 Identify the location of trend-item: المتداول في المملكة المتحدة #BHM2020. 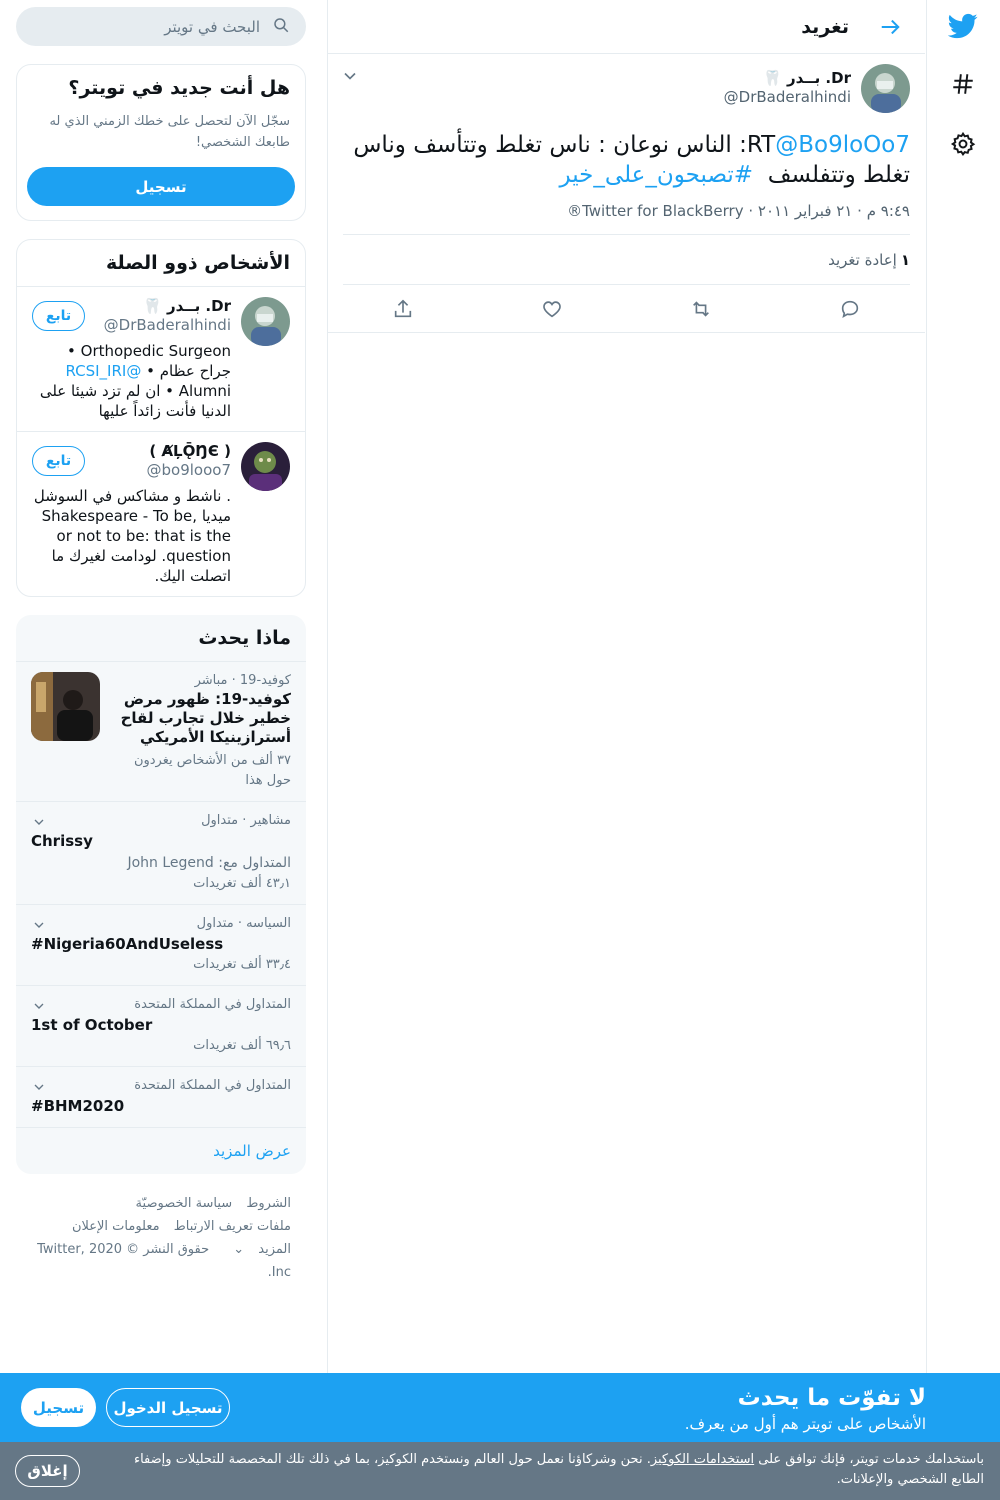
(161, 1096).